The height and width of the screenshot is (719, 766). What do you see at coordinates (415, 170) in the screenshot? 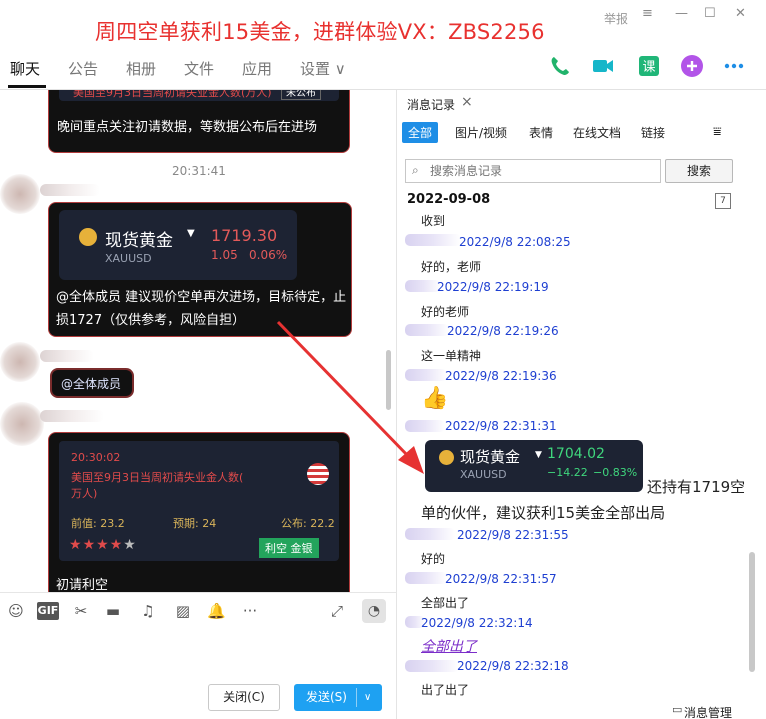
I see `search-icon: ⌕` at bounding box center [415, 170].